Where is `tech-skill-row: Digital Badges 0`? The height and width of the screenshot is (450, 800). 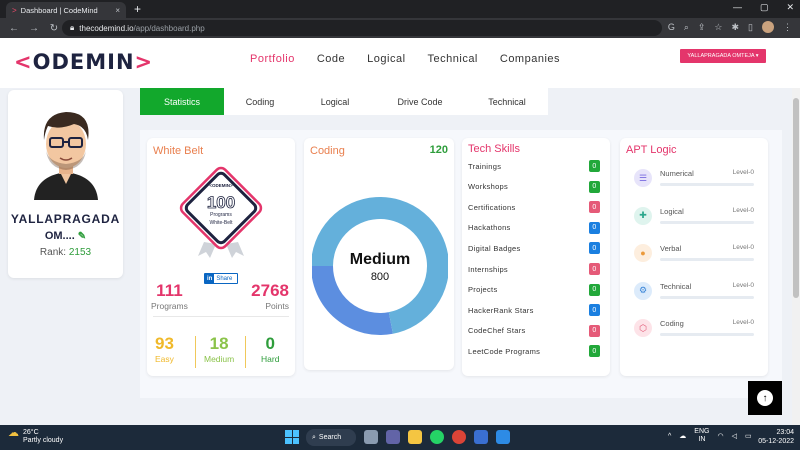
tech-skill-row: Digital Badges 0 is located at coordinates (536, 248).